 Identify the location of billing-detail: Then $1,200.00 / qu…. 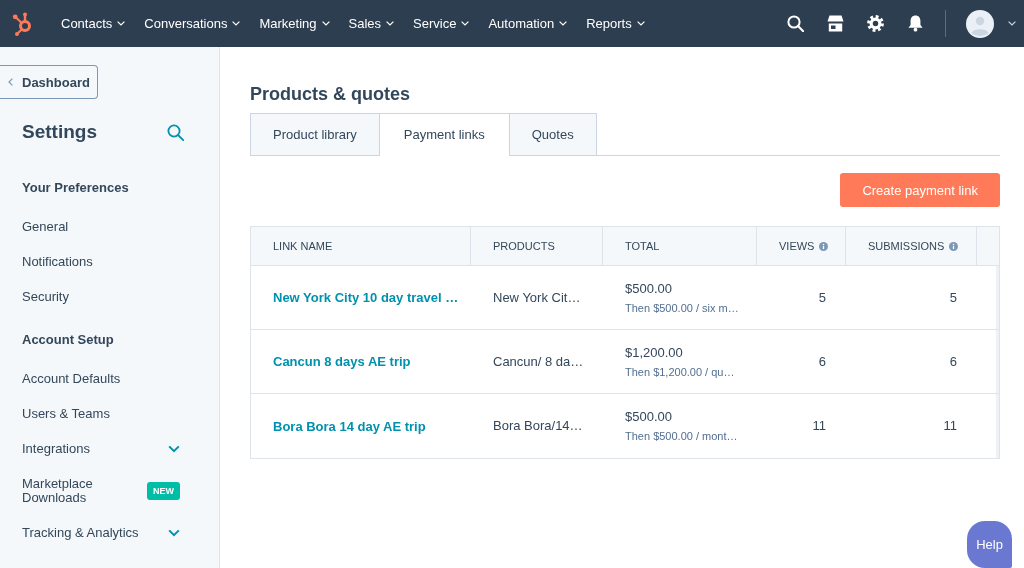
(680, 372).